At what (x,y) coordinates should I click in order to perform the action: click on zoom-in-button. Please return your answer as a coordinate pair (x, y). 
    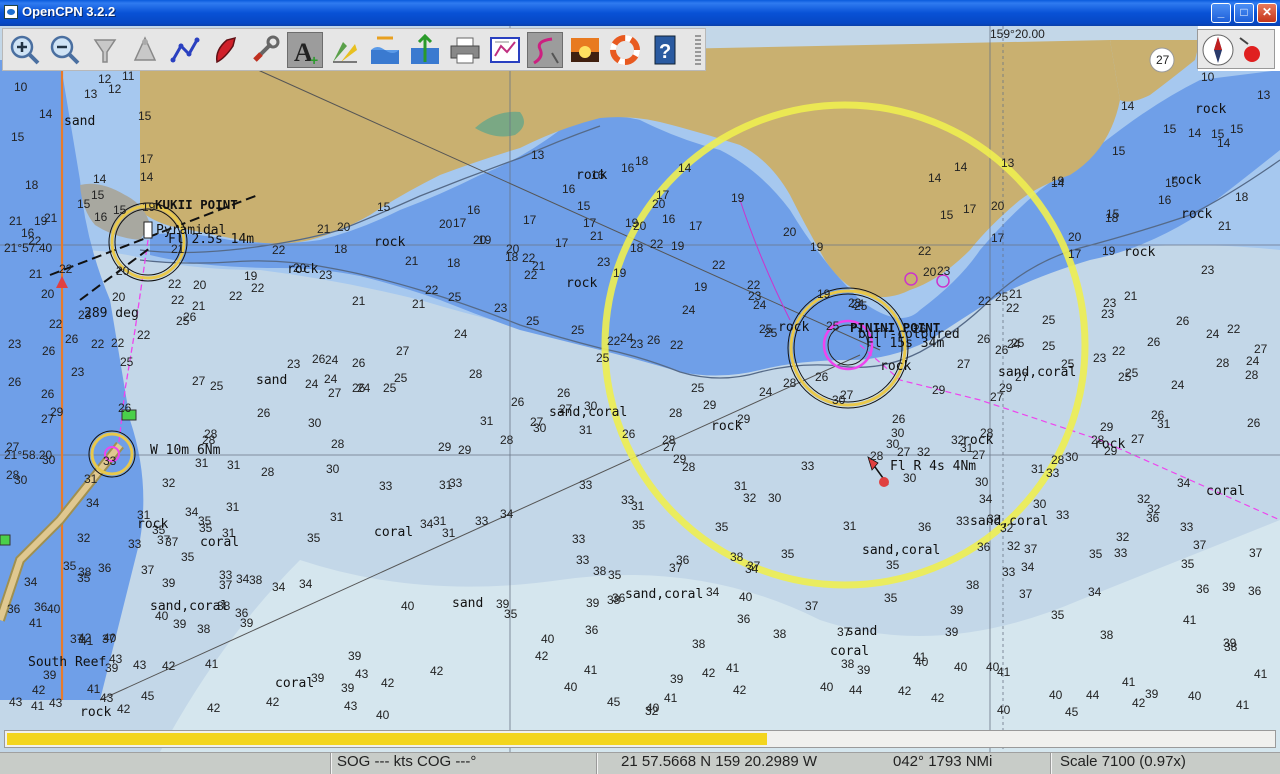
    Looking at the image, I should click on (25, 50).